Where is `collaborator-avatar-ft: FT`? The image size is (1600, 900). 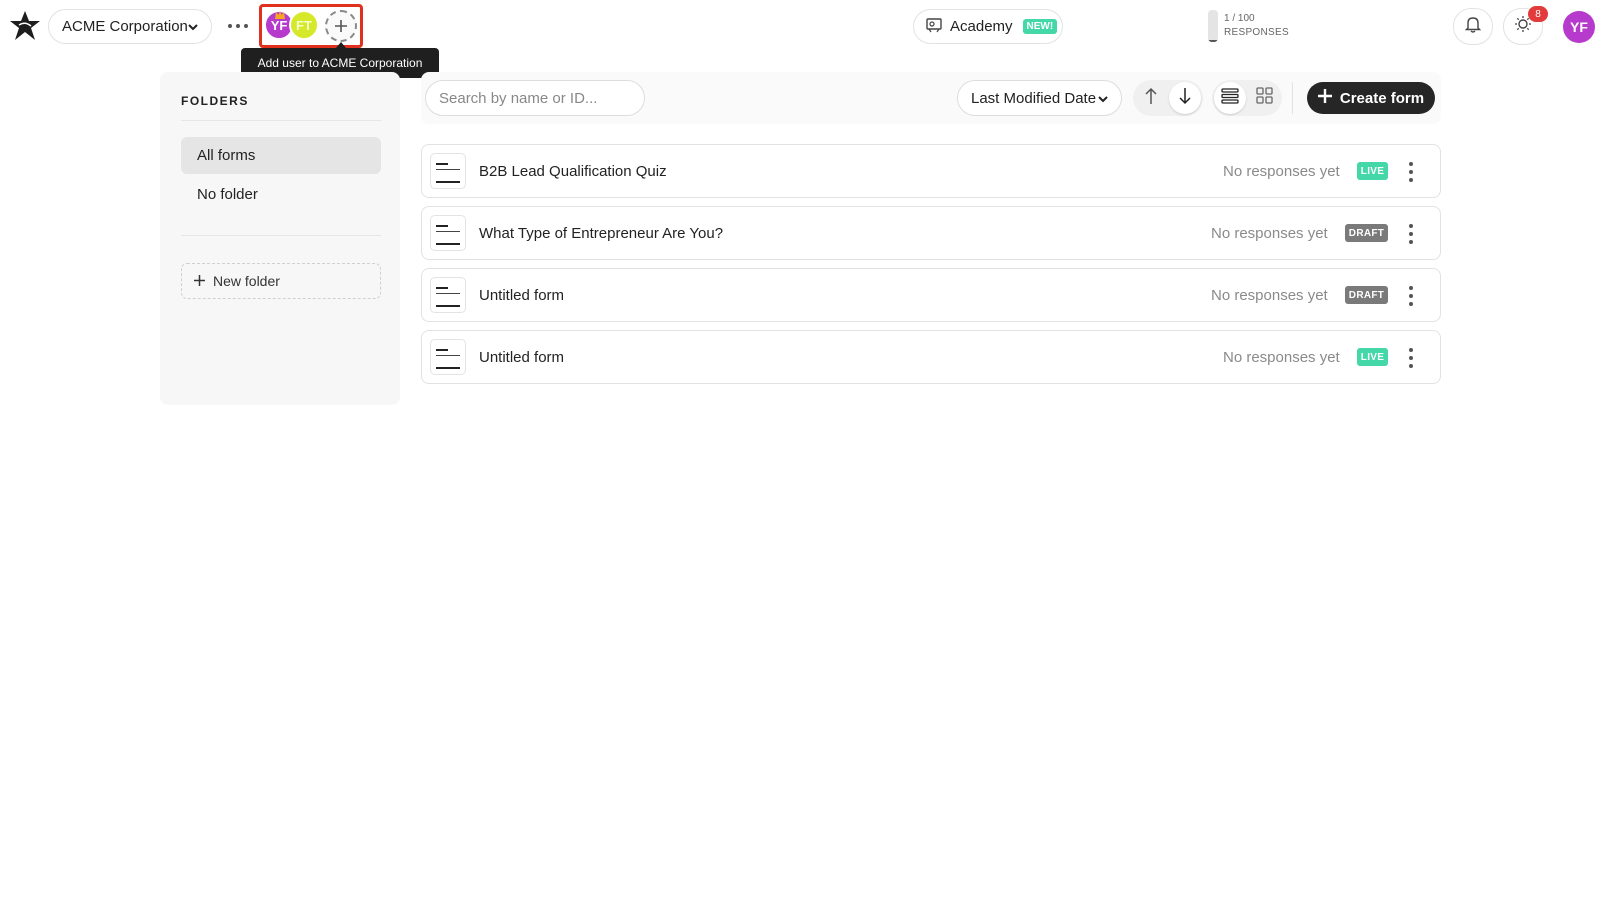
collaborator-avatar-ft: FT is located at coordinates (304, 25).